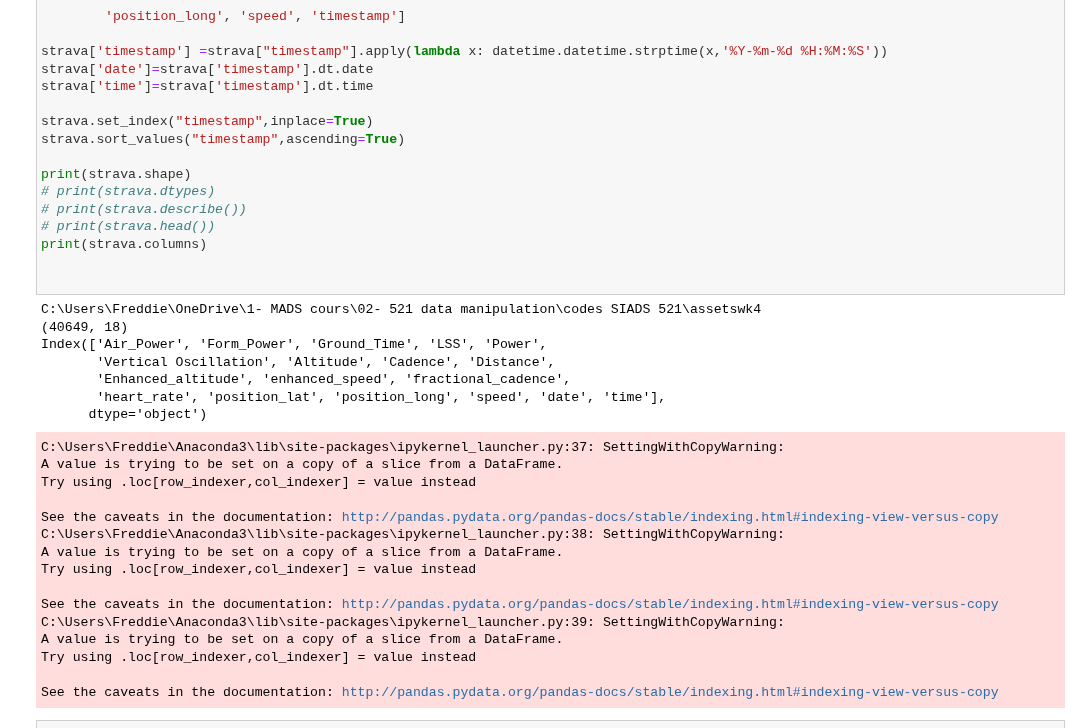 The width and height of the screenshot is (1084, 728). What do you see at coordinates (128, 227) in the screenshot?
I see `code-line: # print(strava.head())` at bounding box center [128, 227].